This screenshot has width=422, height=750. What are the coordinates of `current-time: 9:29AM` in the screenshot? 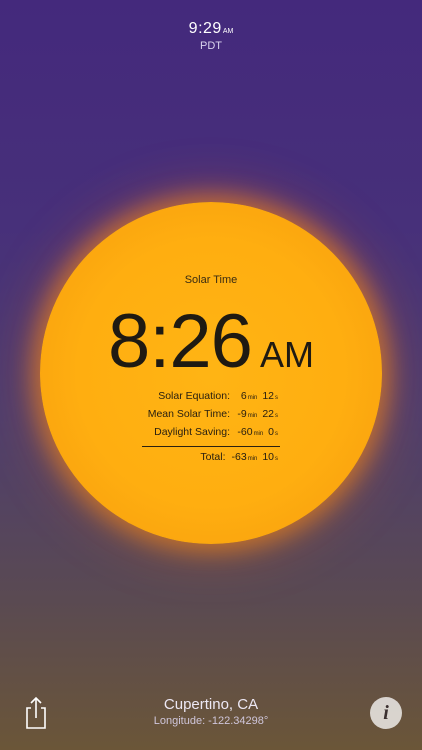 It's located at (211, 29).